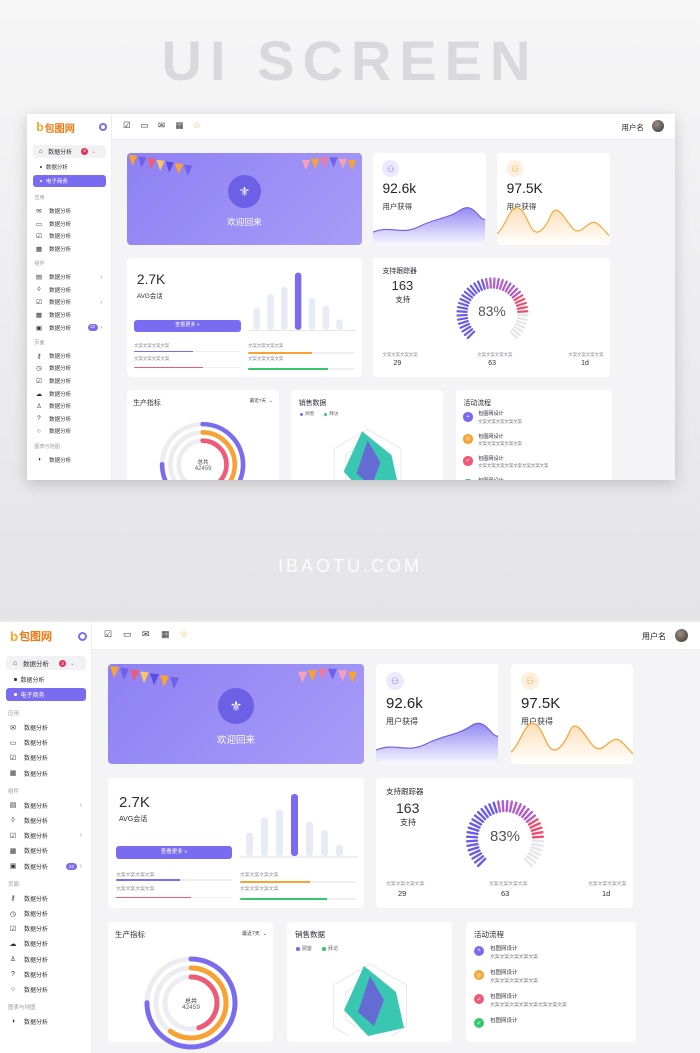 This screenshot has width=700, height=1053. I want to click on user-icon: ♙, so click(13, 960).